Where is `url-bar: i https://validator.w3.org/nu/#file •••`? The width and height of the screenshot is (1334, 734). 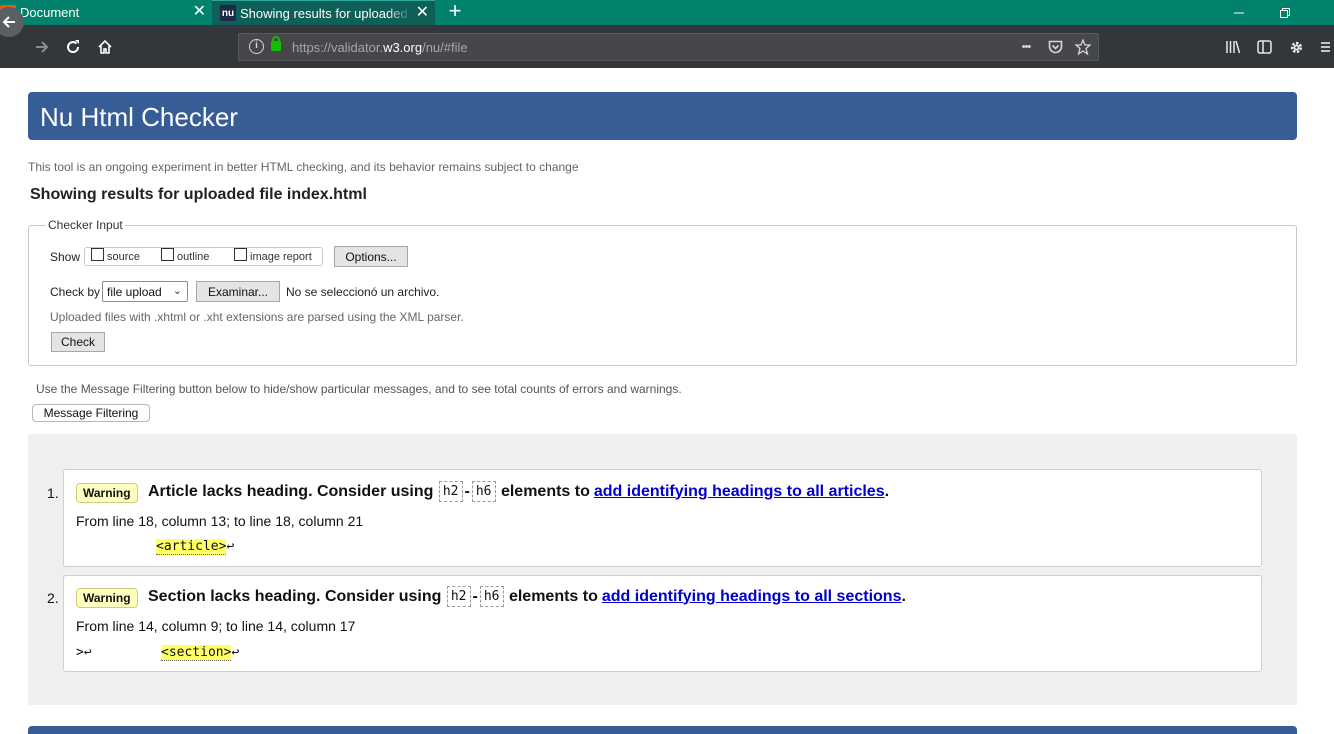 url-bar: i https://validator.w3.org/nu/#file ••• is located at coordinates (668, 47).